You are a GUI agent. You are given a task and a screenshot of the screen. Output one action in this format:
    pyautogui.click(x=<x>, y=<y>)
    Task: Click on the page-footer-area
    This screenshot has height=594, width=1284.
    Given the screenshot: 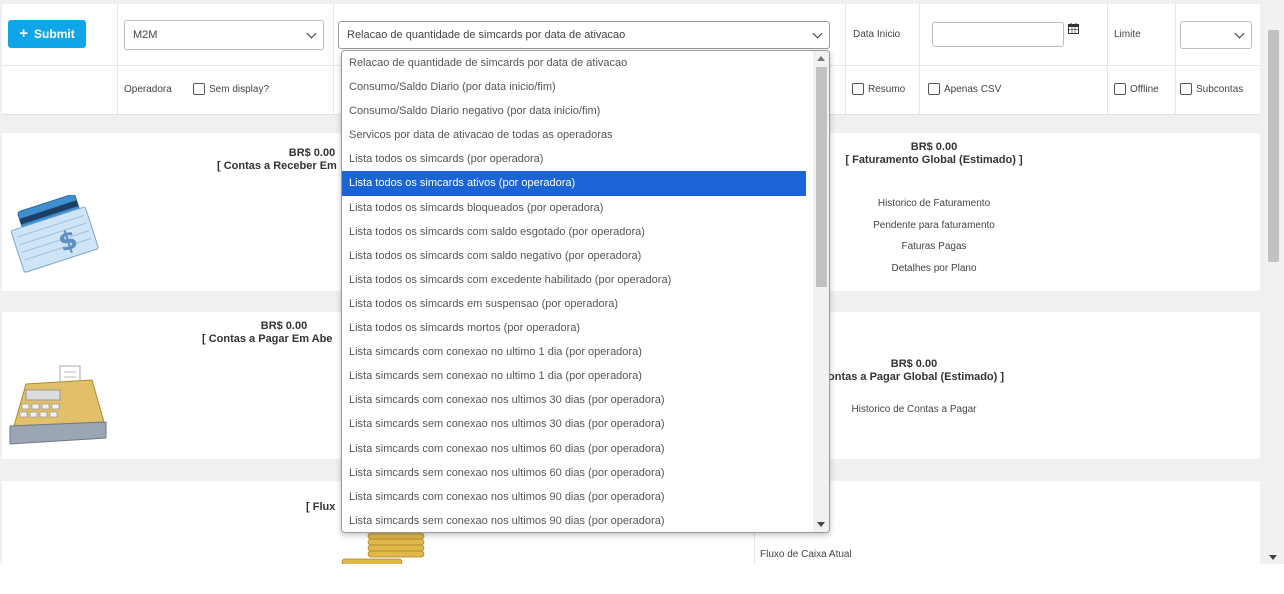 What is the action you would take?
    pyautogui.click(x=642, y=579)
    